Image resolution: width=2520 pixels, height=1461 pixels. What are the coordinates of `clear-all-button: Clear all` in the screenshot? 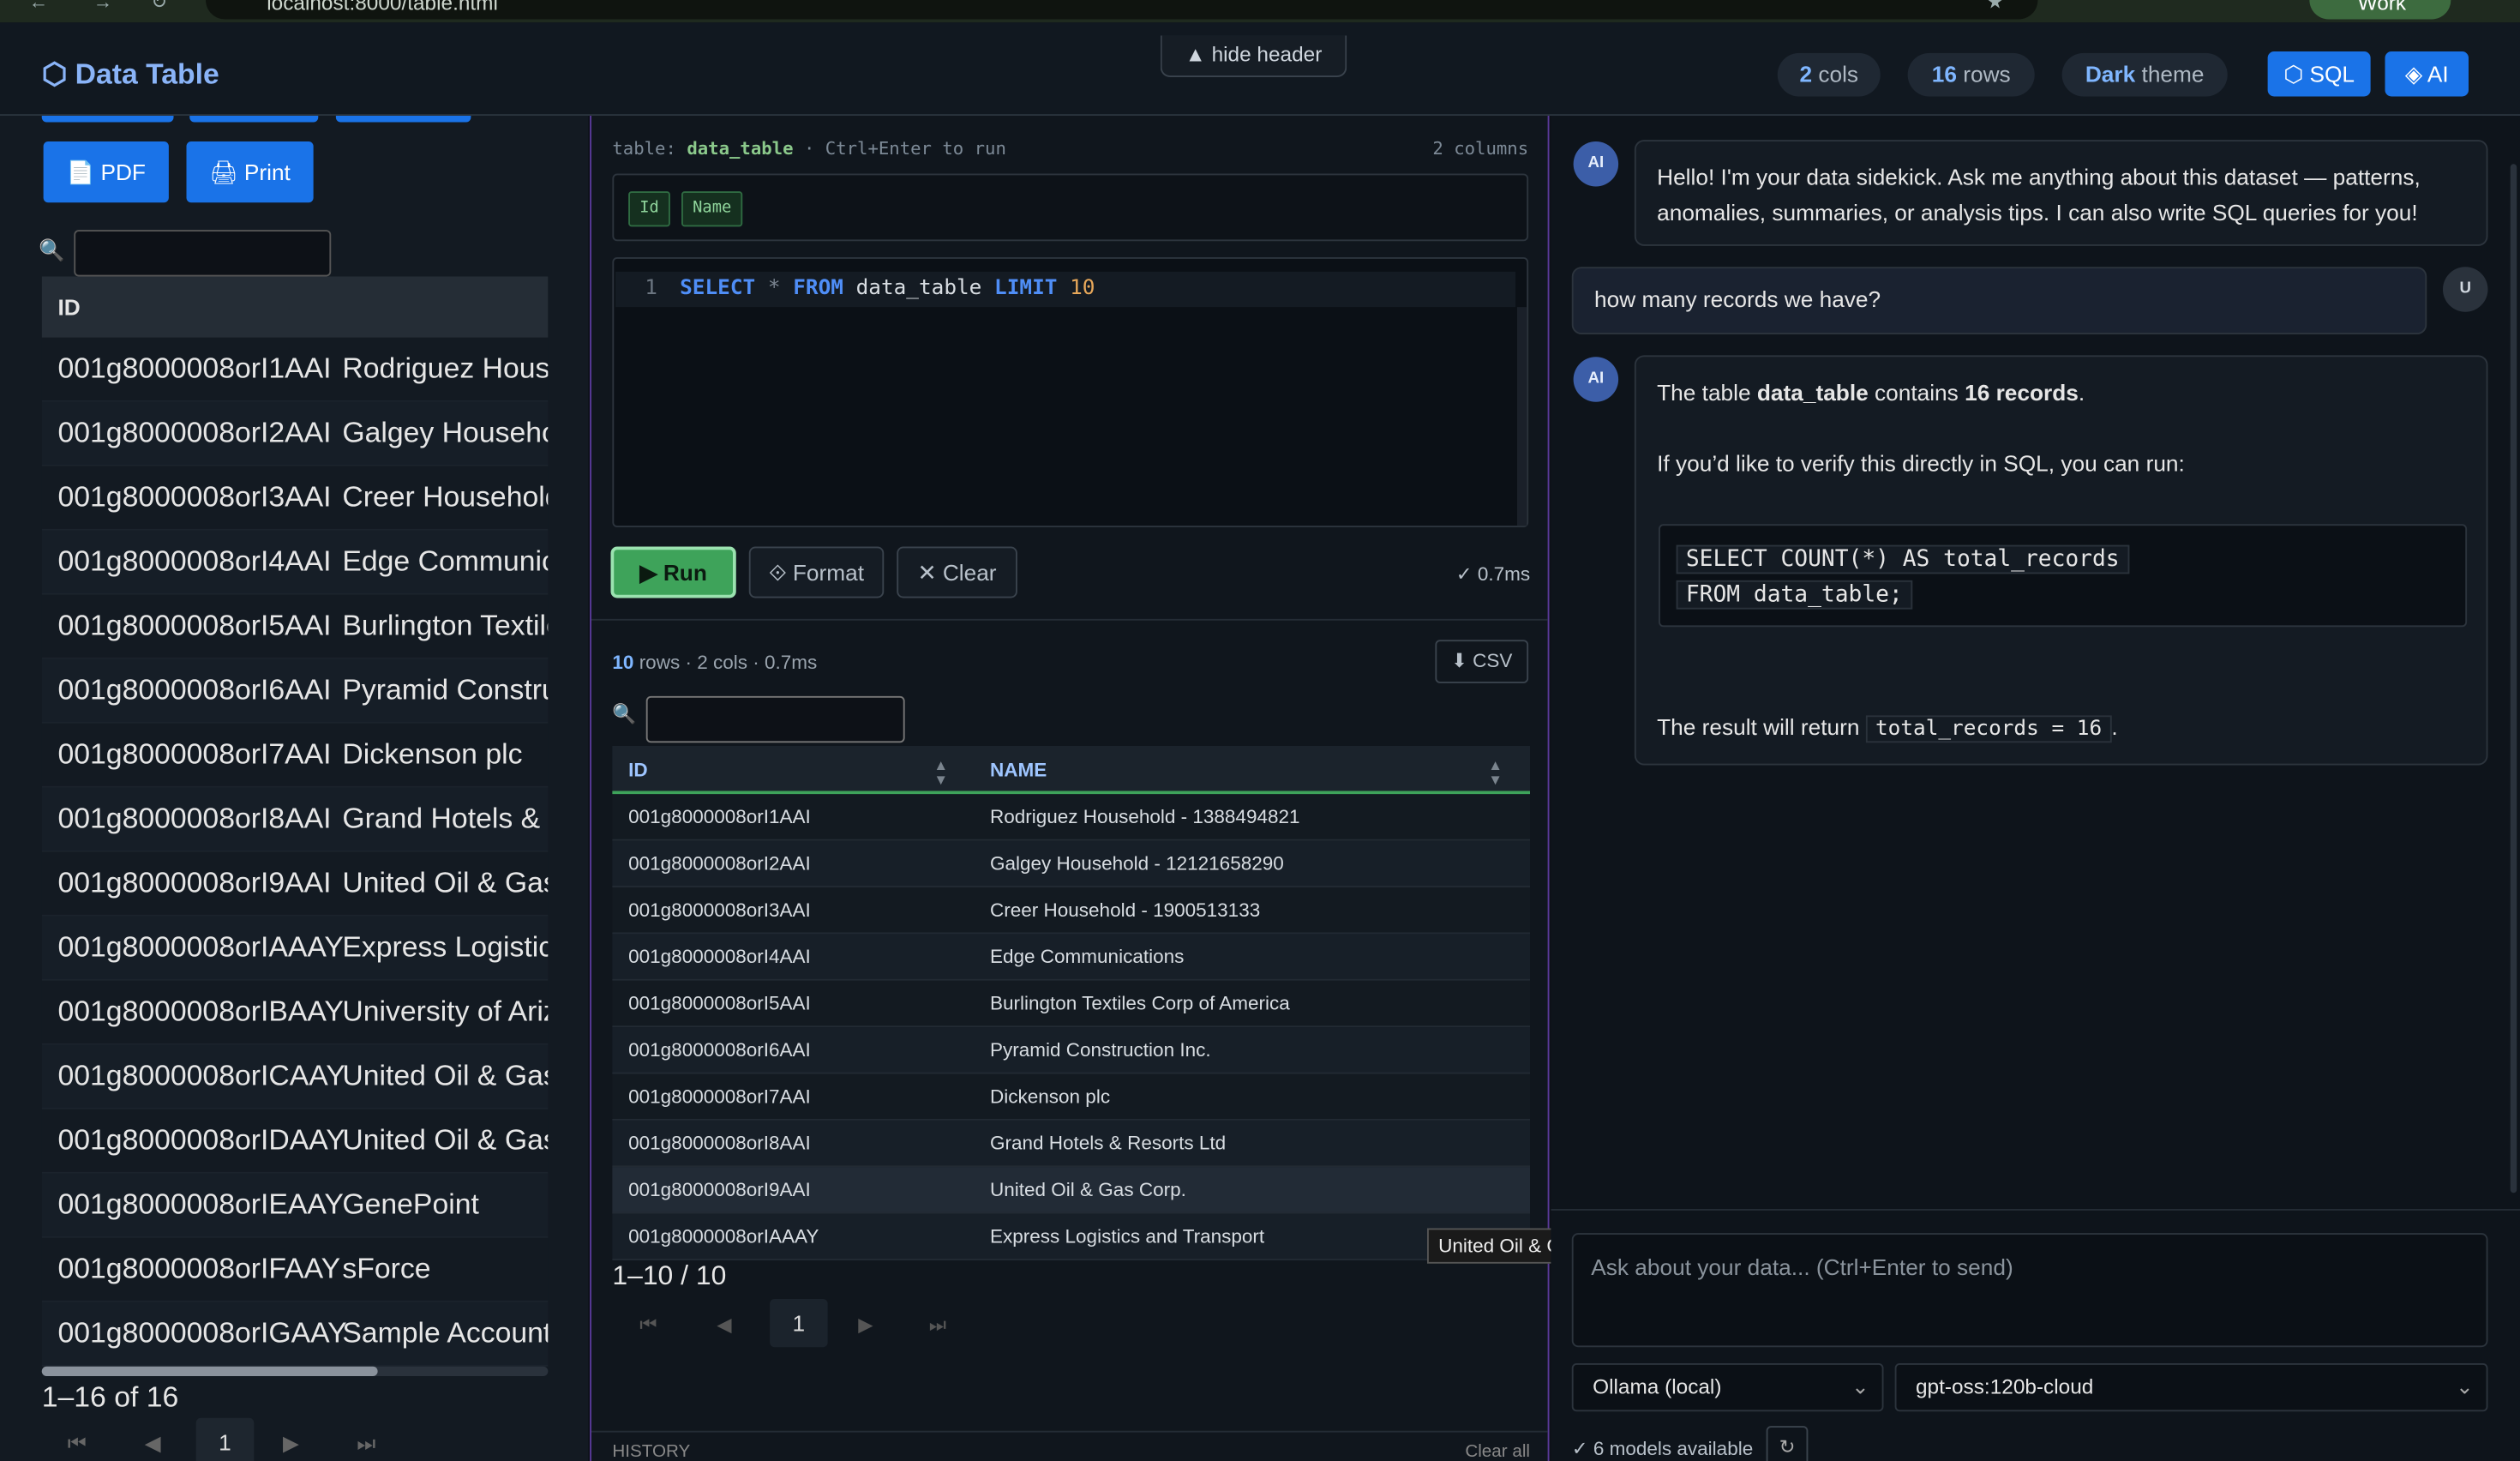 It's located at (1497, 1451).